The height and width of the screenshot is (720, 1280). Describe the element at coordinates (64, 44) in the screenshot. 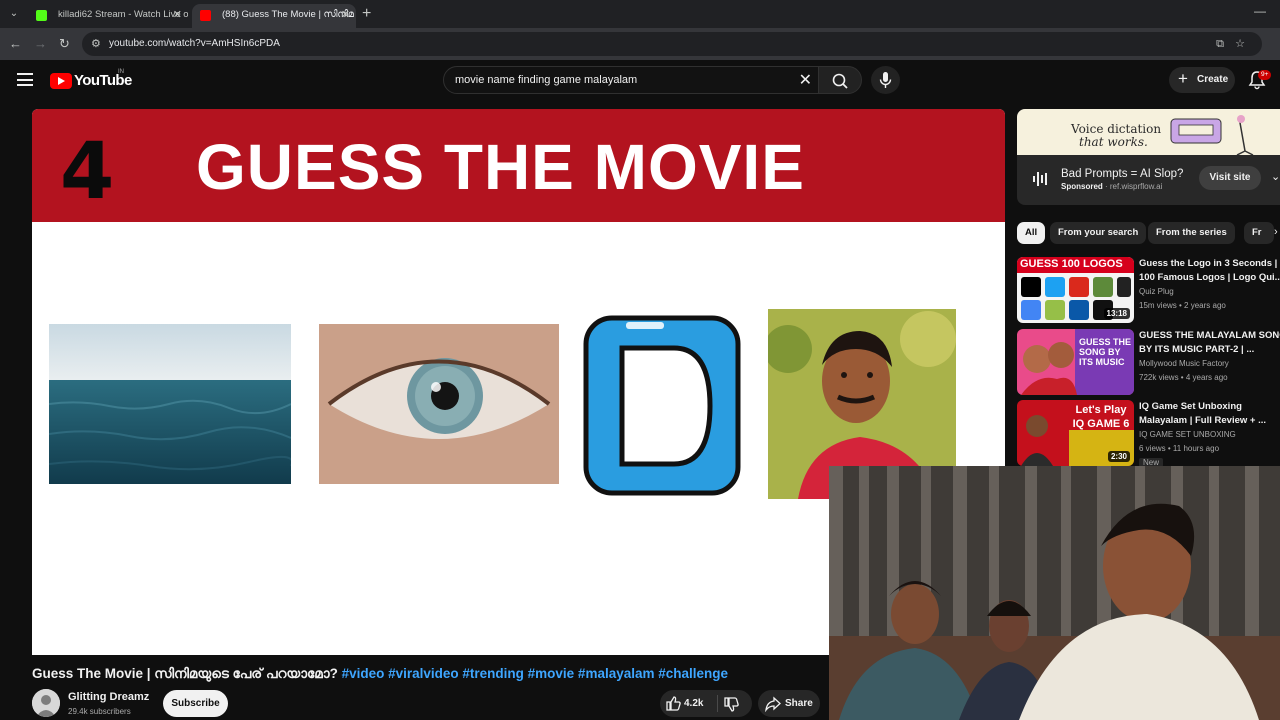

I see `reload-icon: ↻` at that location.